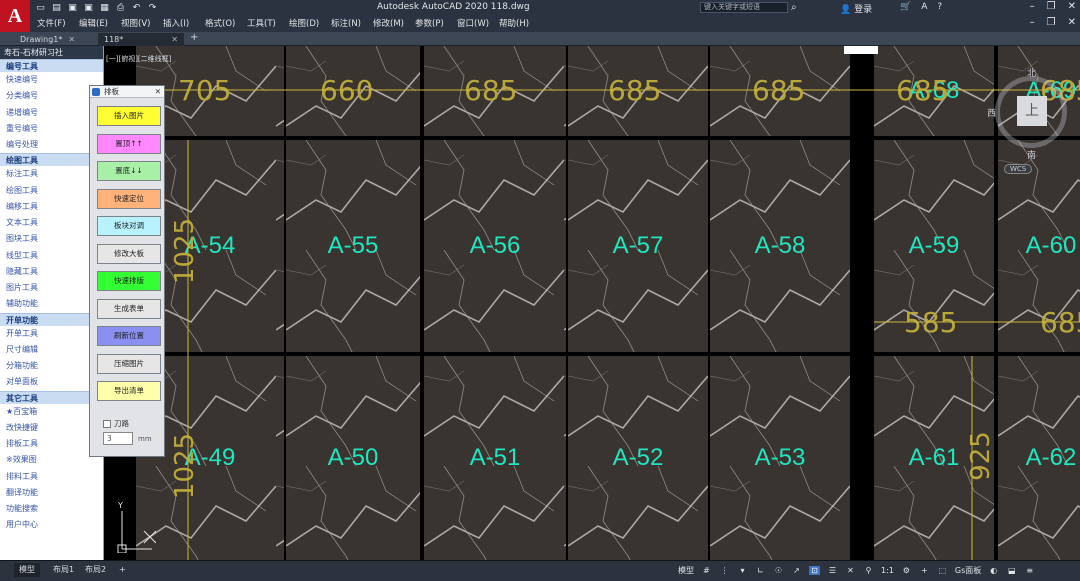  I want to click on cut-path-checkbox: 刀路, so click(116, 423).